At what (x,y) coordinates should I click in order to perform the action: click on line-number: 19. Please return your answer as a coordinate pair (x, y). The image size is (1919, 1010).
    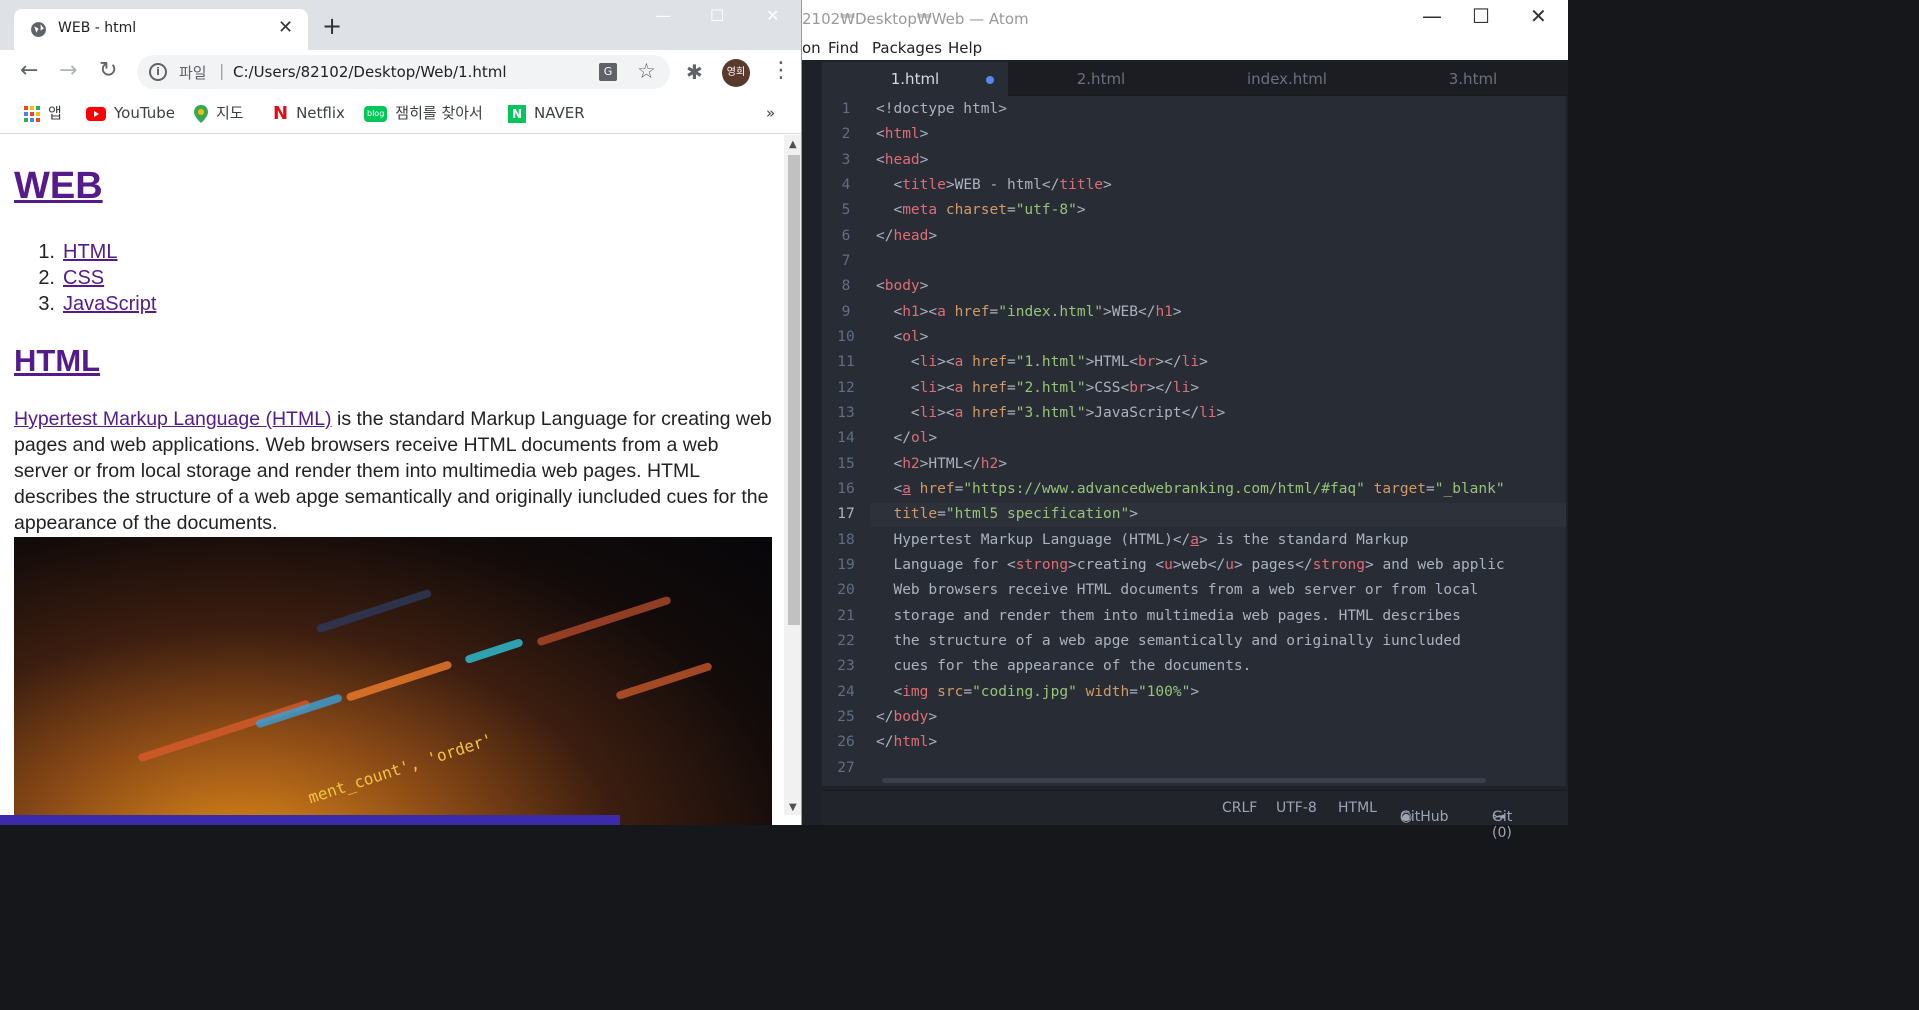
    Looking at the image, I should click on (846, 565).